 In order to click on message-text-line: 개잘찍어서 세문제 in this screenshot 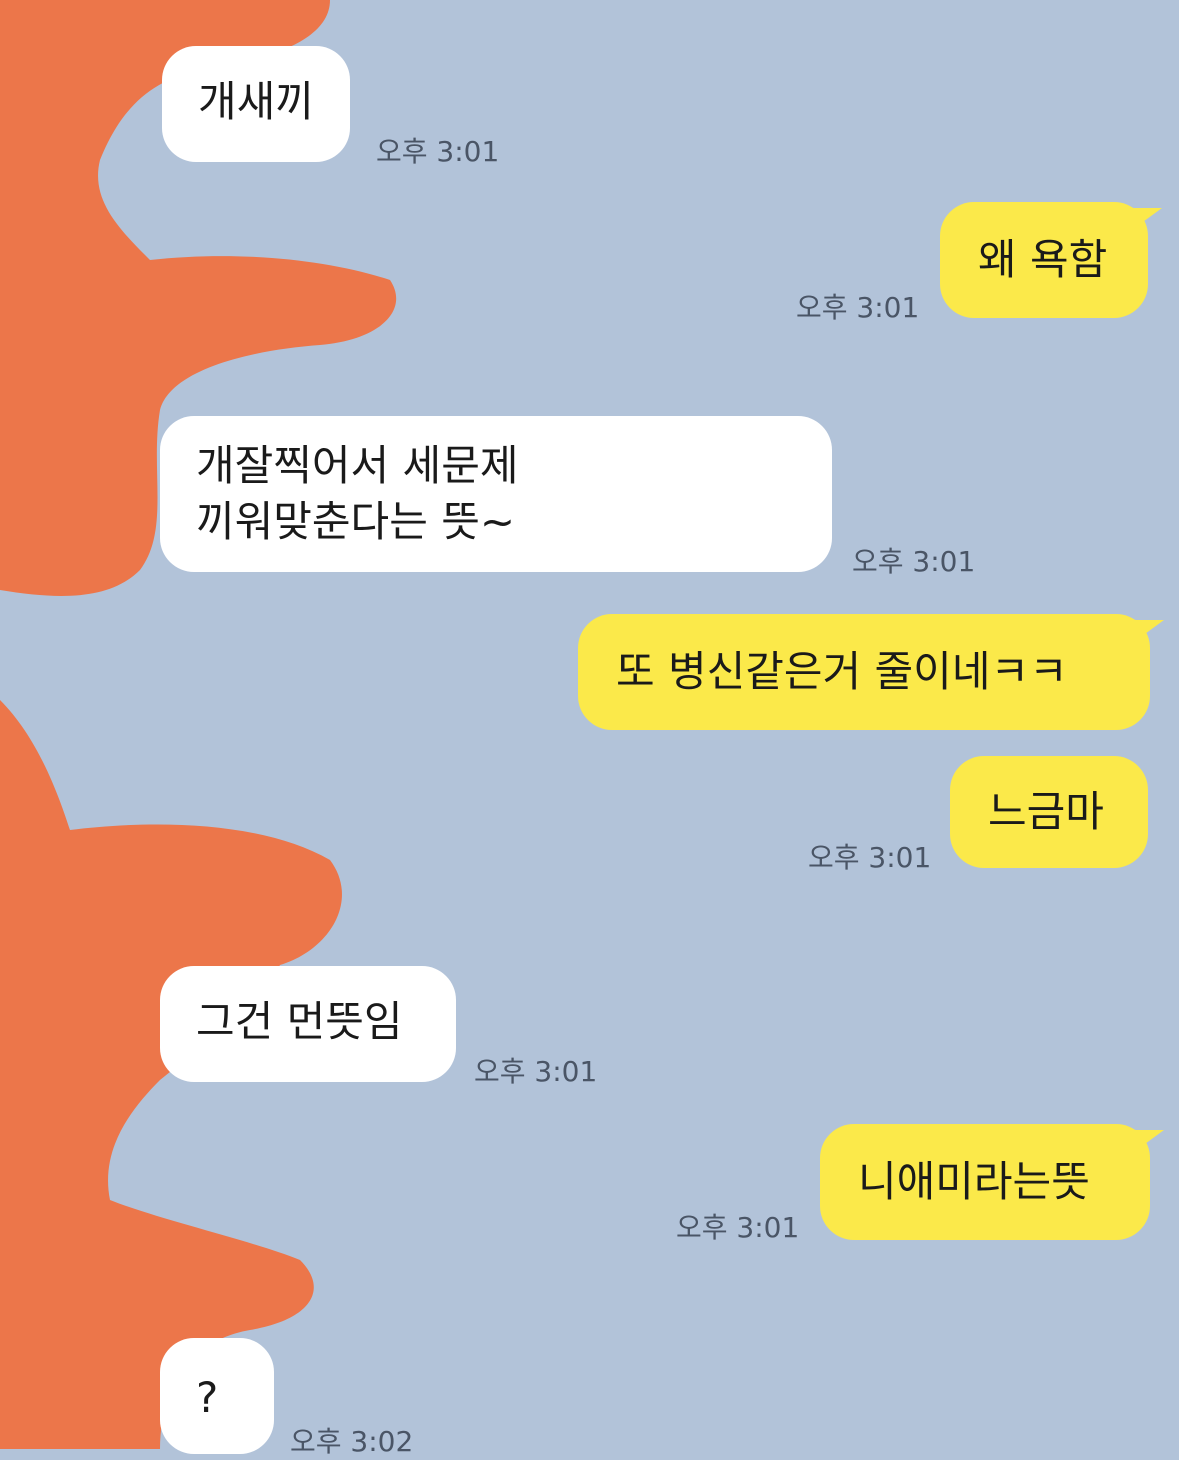, I will do `click(357, 465)`.